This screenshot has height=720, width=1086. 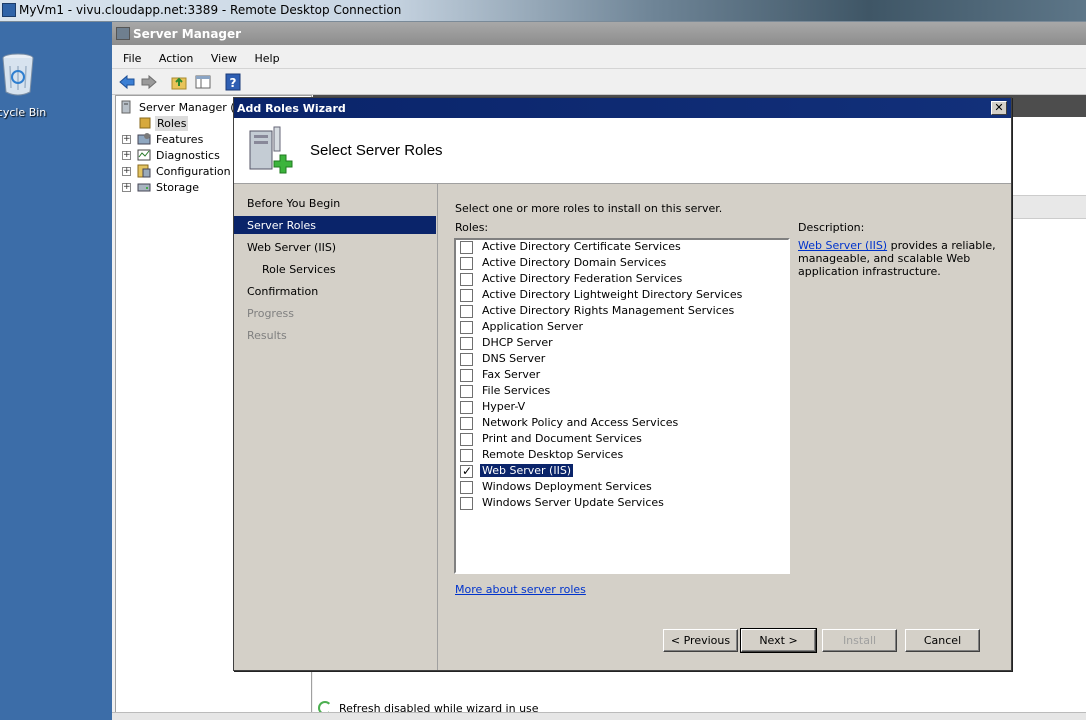 What do you see at coordinates (599, 57) in the screenshot?
I see `menu-bar: File Action View Help` at bounding box center [599, 57].